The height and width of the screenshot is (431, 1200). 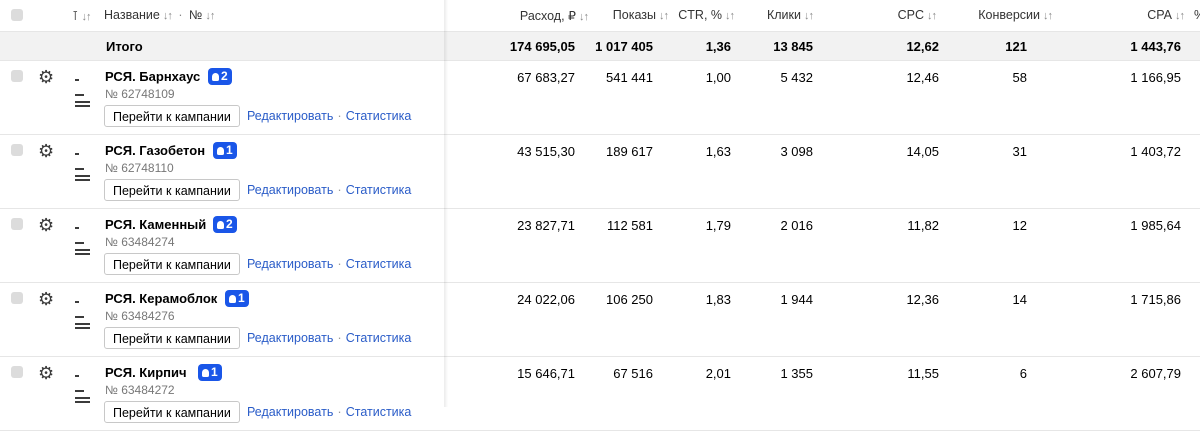 What do you see at coordinates (155, 224) in the screenshot?
I see `campaign-name: РСЯ. Каменный` at bounding box center [155, 224].